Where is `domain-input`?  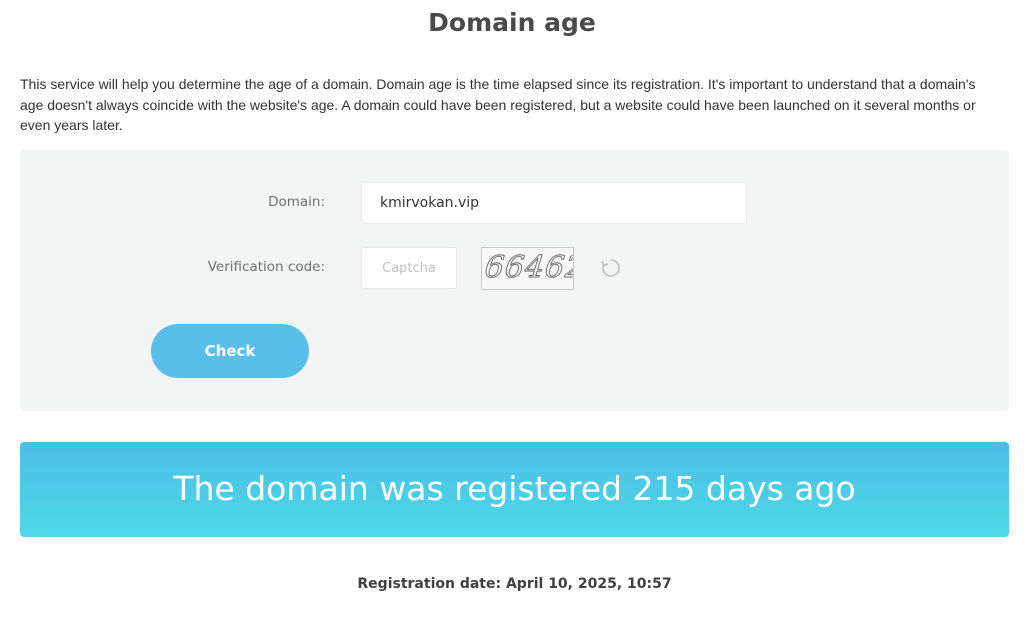 domain-input is located at coordinates (554, 203).